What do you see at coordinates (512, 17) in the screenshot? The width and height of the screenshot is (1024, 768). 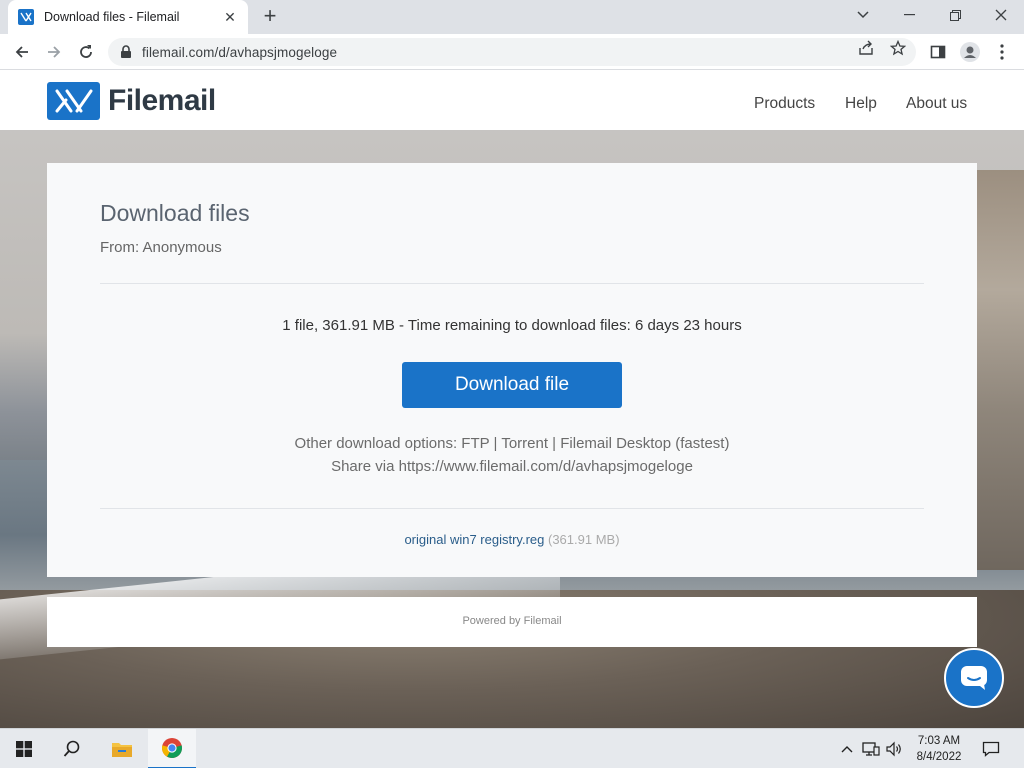 I see `tab-strip: Download files - Filemail ✕ +` at bounding box center [512, 17].